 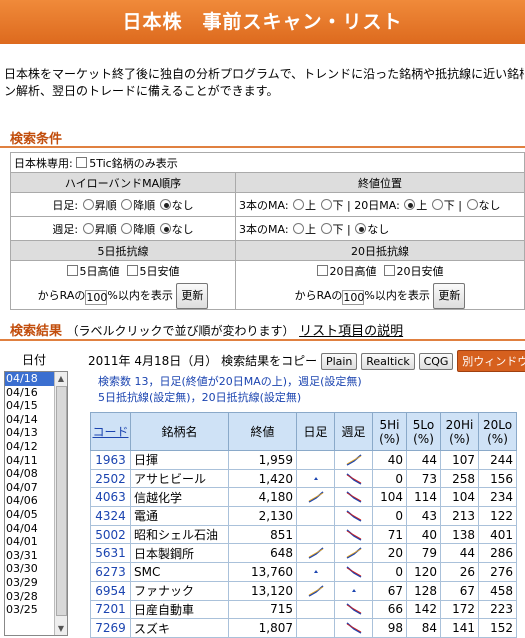 I want to click on scroll-up-icon: ▲, so click(x=61, y=378).